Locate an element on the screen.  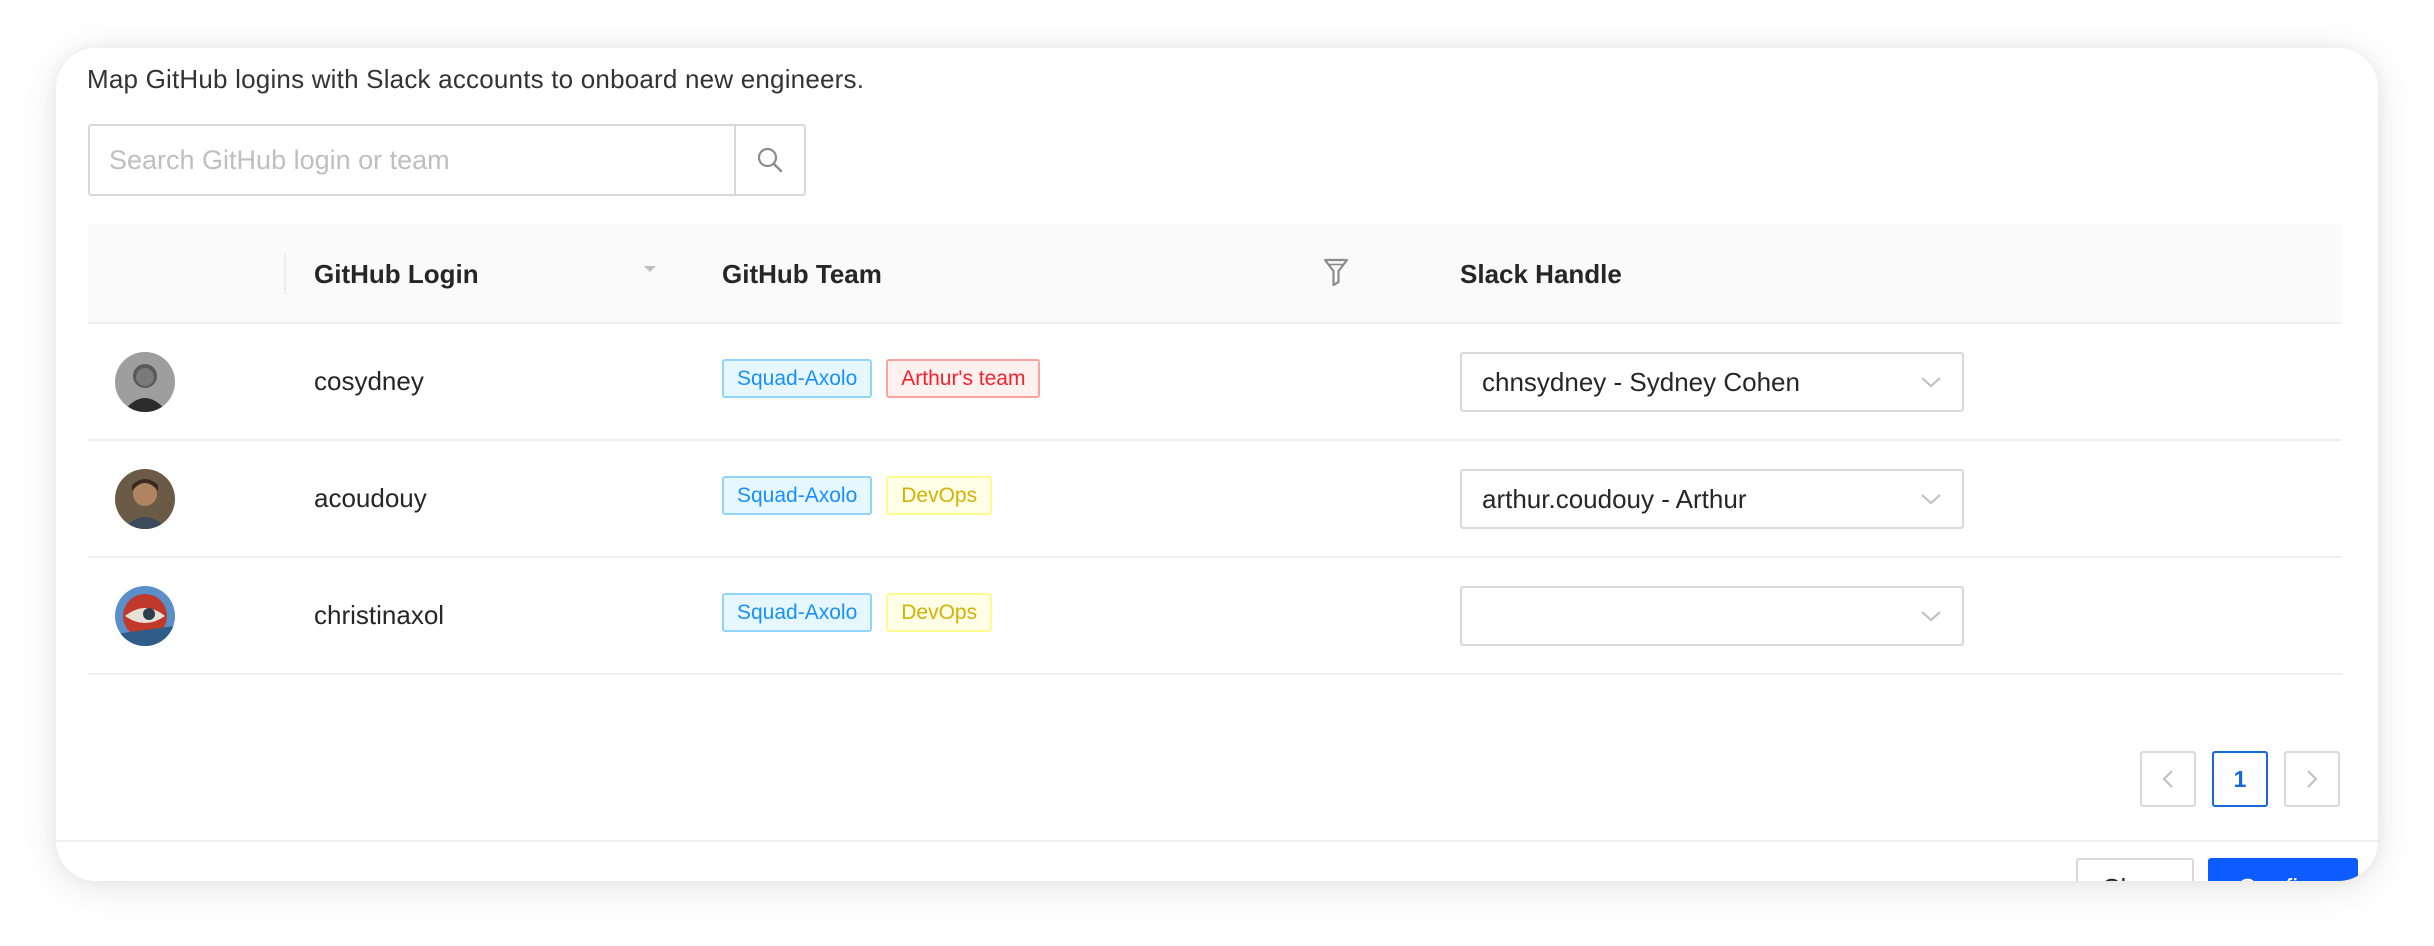
column-divider is located at coordinates (285, 274).